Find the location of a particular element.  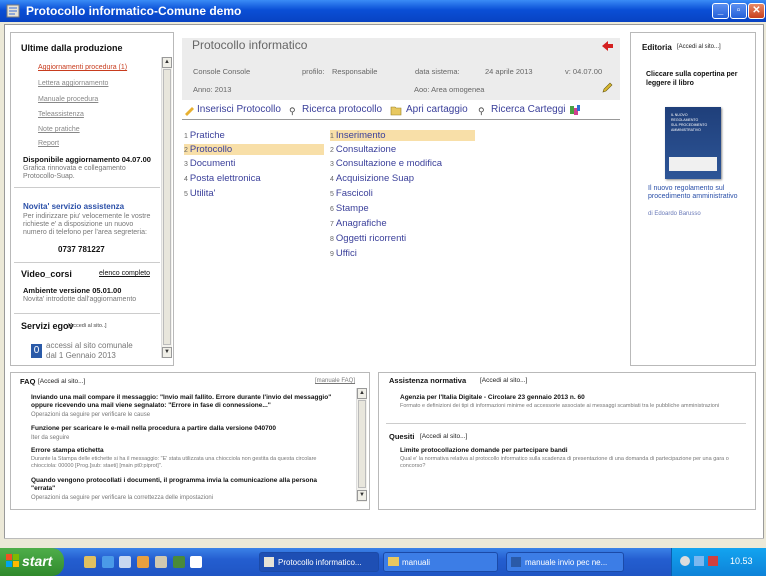

egov-link: [Accedi al sito..] is located at coordinates (87, 326).